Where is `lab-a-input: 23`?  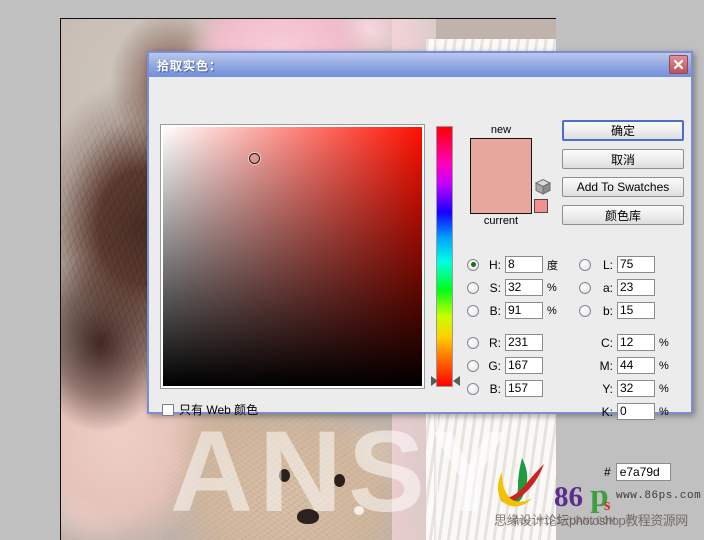
lab-a-input: 23 is located at coordinates (636, 287).